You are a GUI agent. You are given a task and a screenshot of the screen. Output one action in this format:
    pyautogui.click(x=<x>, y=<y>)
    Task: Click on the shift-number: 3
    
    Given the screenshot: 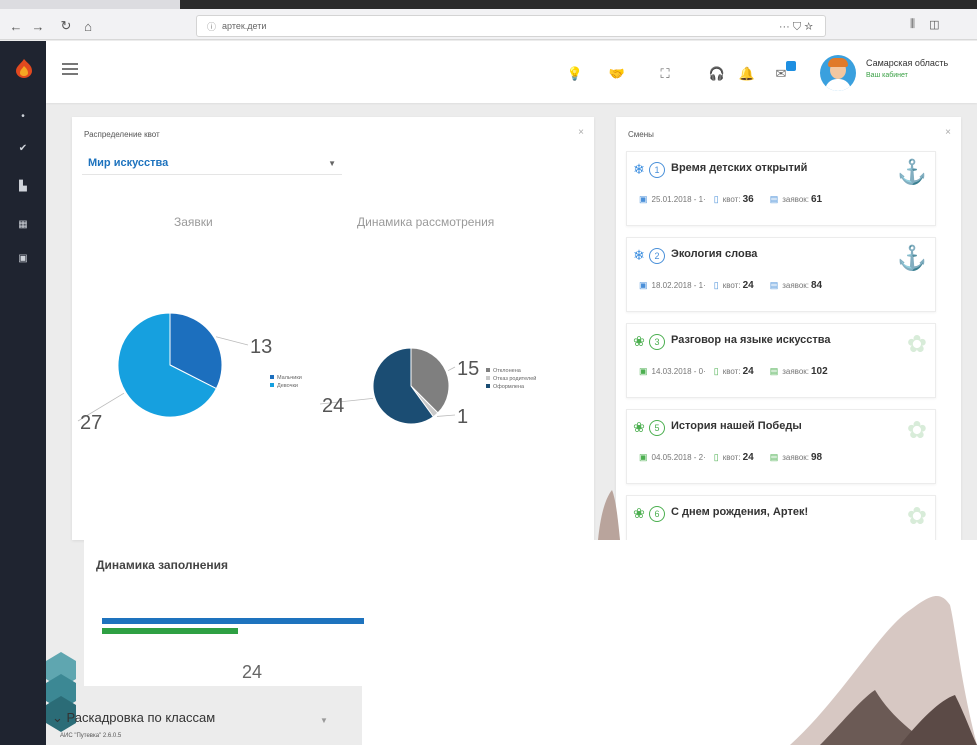 What is the action you would take?
    pyautogui.click(x=657, y=342)
    